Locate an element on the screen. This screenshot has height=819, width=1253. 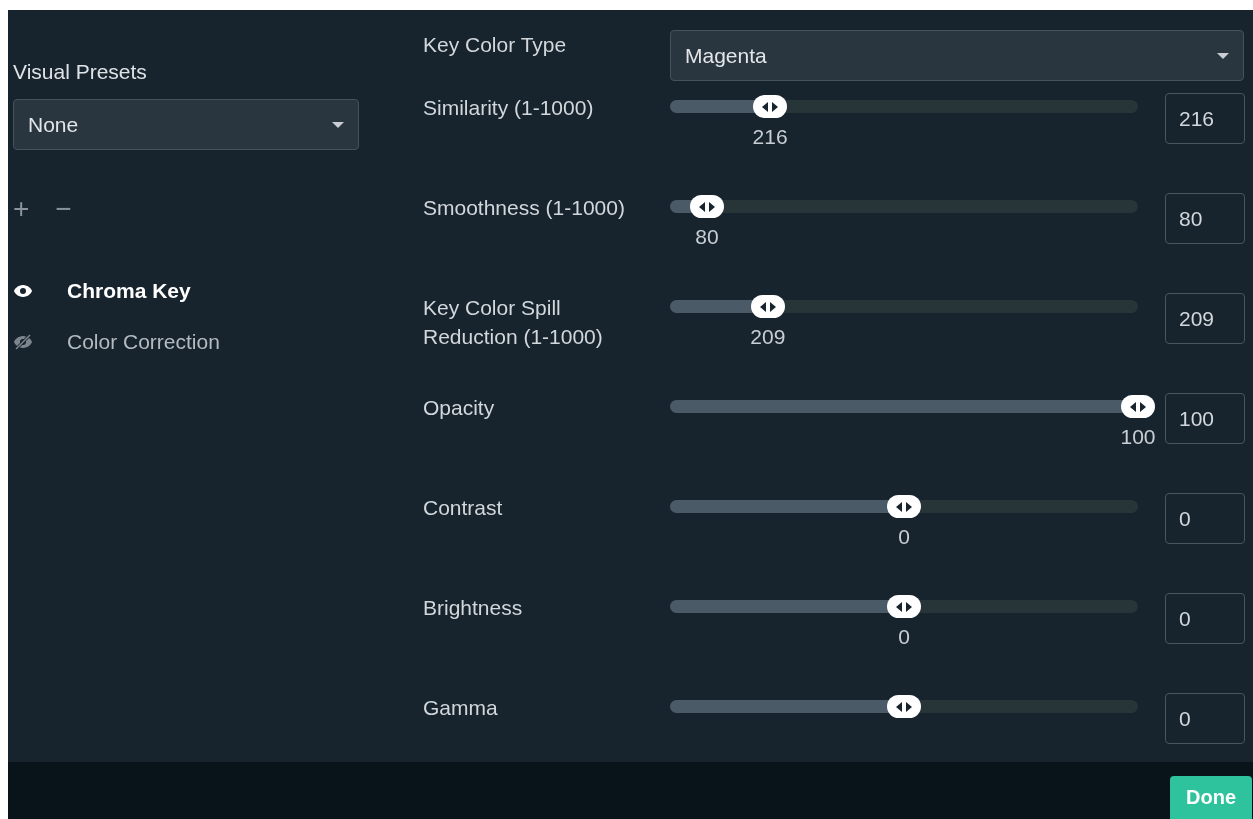
key-color-type-label: Key Color Type is located at coordinates (495, 45).